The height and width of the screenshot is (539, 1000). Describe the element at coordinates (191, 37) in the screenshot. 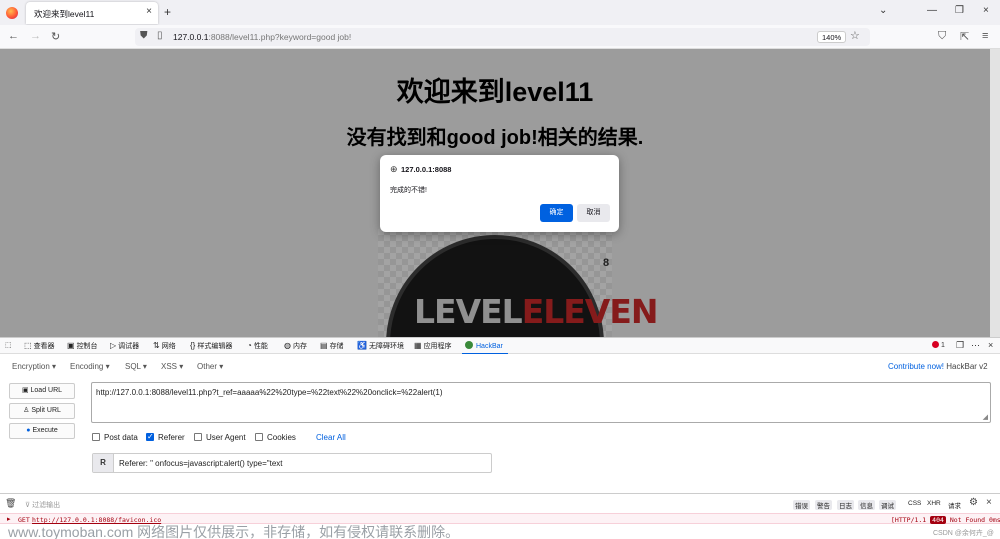

I see `url-host: 127.0.0.1` at that location.